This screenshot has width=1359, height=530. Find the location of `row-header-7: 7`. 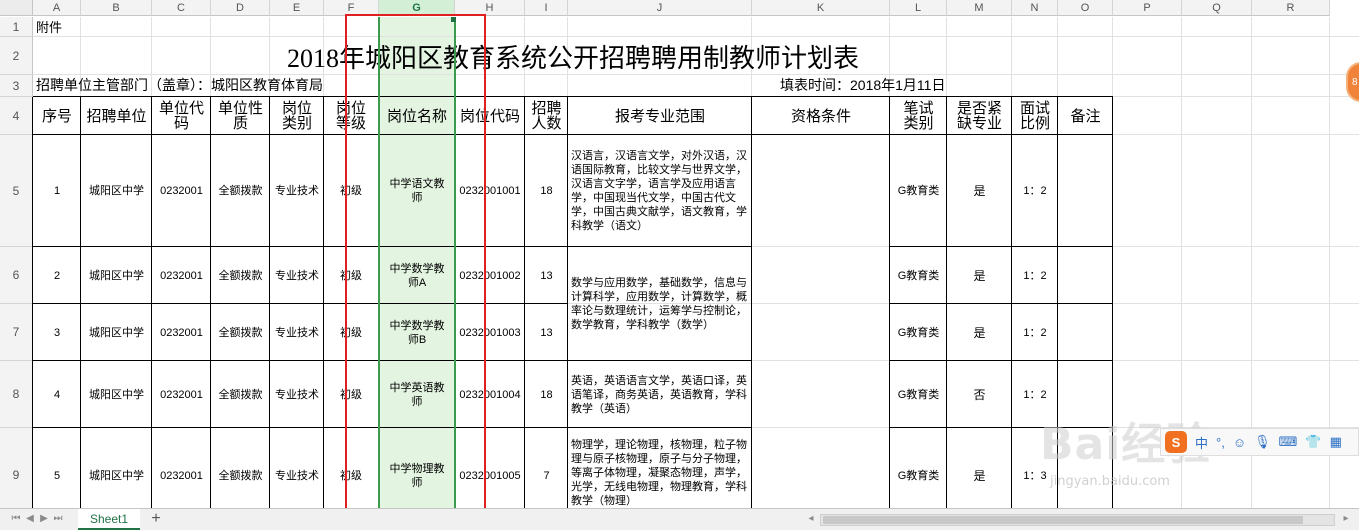

row-header-7: 7 is located at coordinates (16, 332).